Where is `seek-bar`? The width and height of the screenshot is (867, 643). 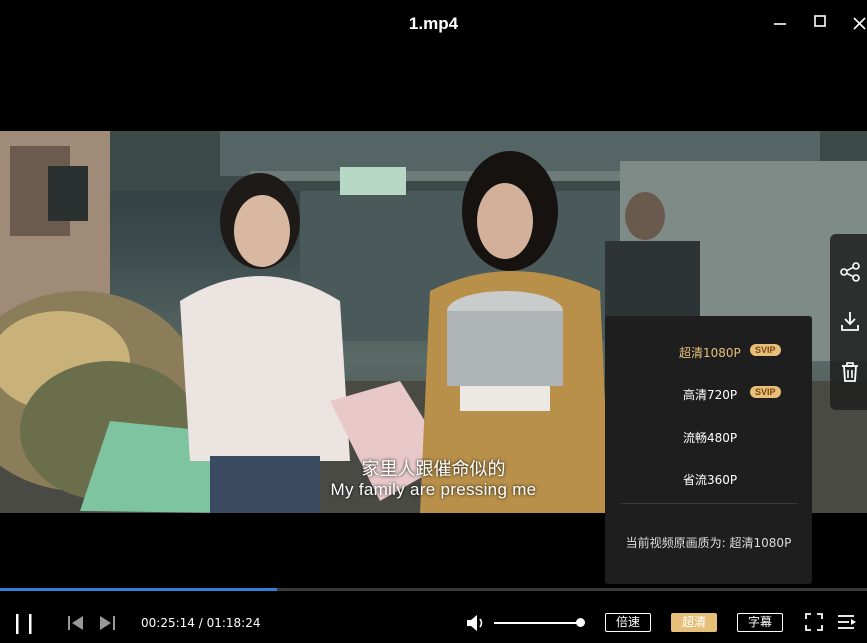
seek-bar is located at coordinates (433, 589).